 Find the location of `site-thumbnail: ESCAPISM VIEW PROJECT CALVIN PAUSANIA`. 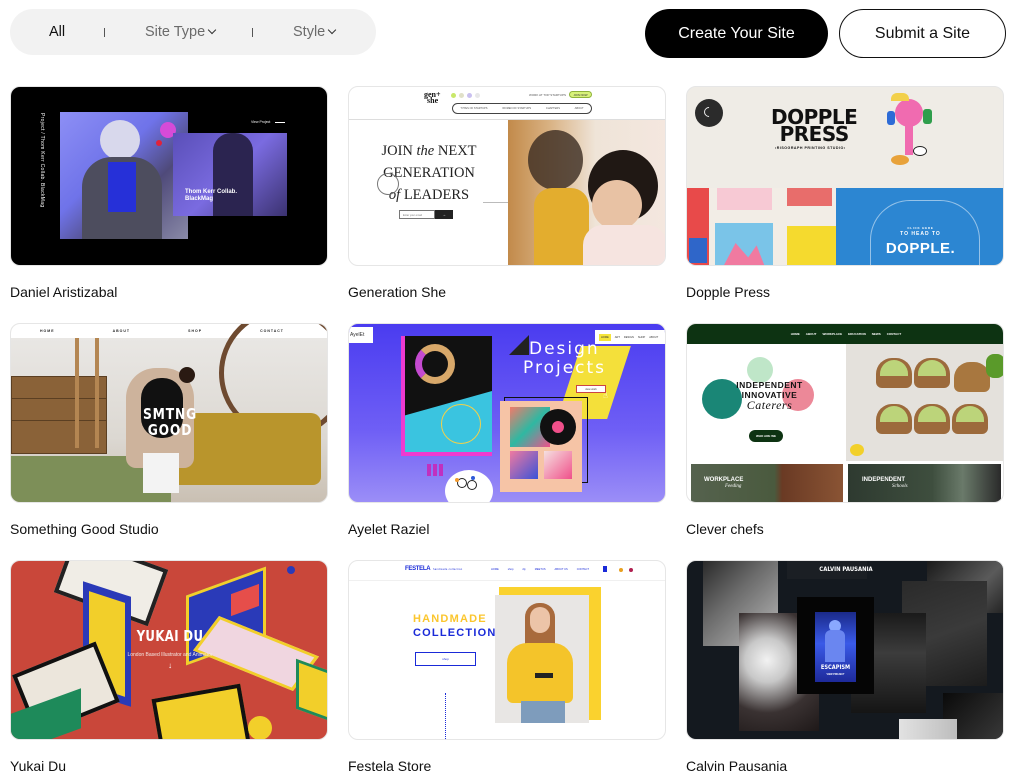

site-thumbnail: ESCAPISM VIEW PROJECT CALVIN PAUSANIA is located at coordinates (845, 650).